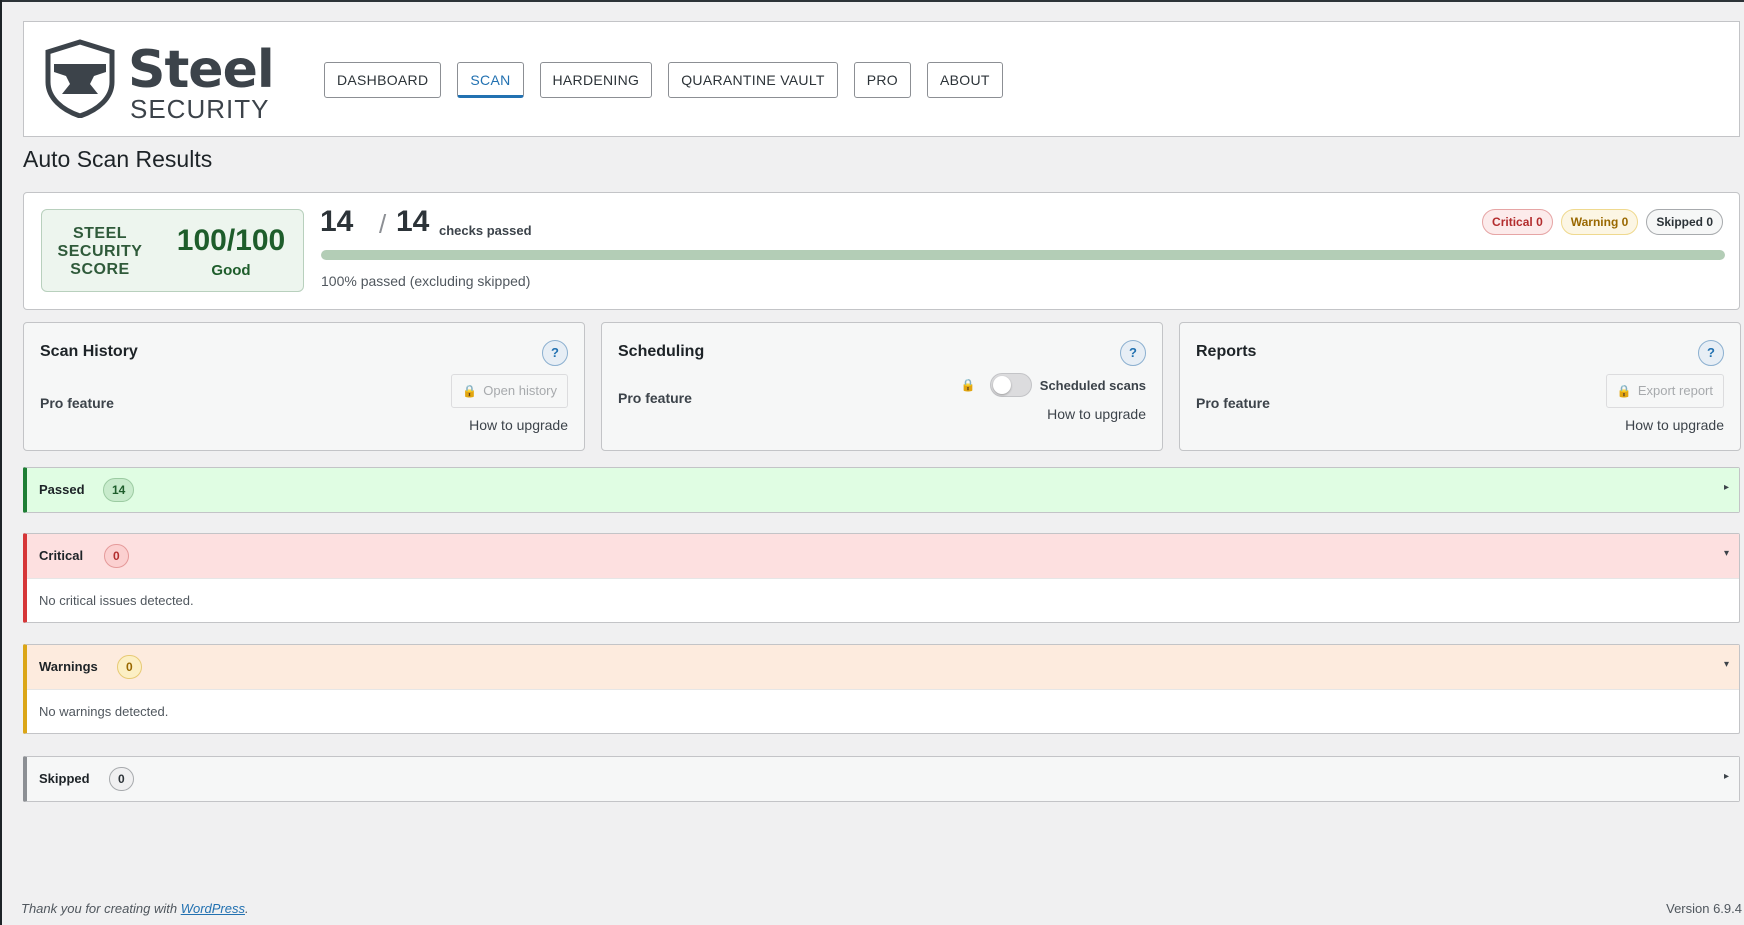 The height and width of the screenshot is (925, 1744). I want to click on section-title: Critical, so click(61, 555).